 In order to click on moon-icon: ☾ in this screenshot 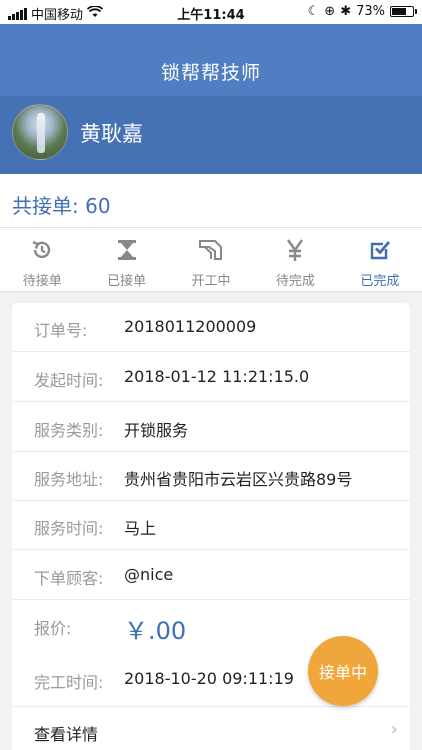, I will do `click(313, 11)`.